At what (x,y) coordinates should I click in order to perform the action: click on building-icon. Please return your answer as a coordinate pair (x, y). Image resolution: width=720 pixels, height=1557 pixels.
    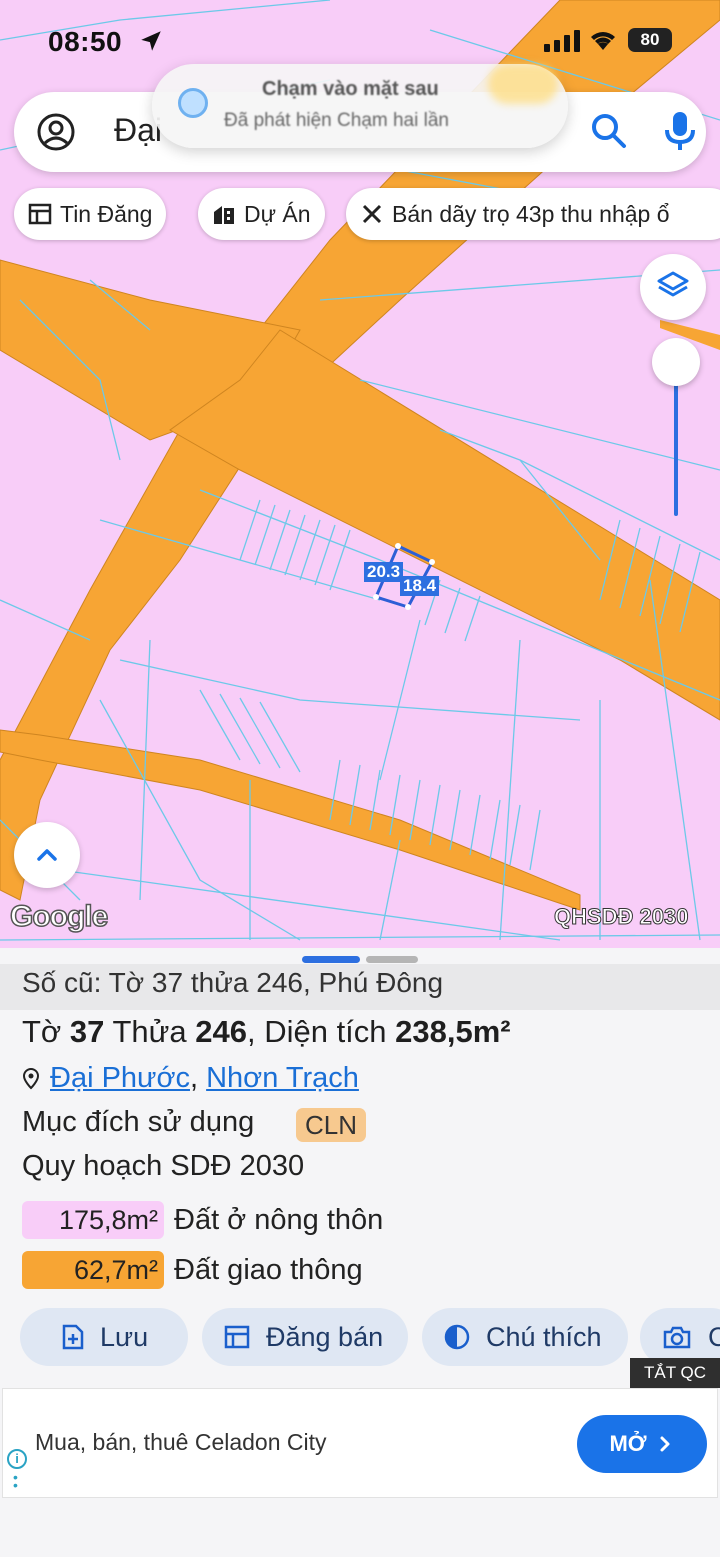
    Looking at the image, I should click on (224, 215).